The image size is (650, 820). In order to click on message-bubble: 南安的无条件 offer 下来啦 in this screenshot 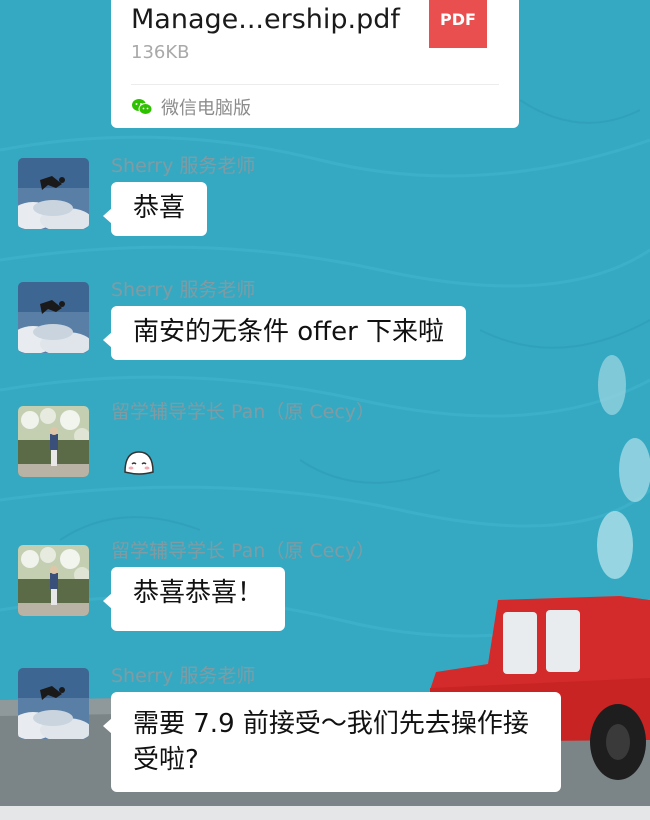, I will do `click(284, 333)`.